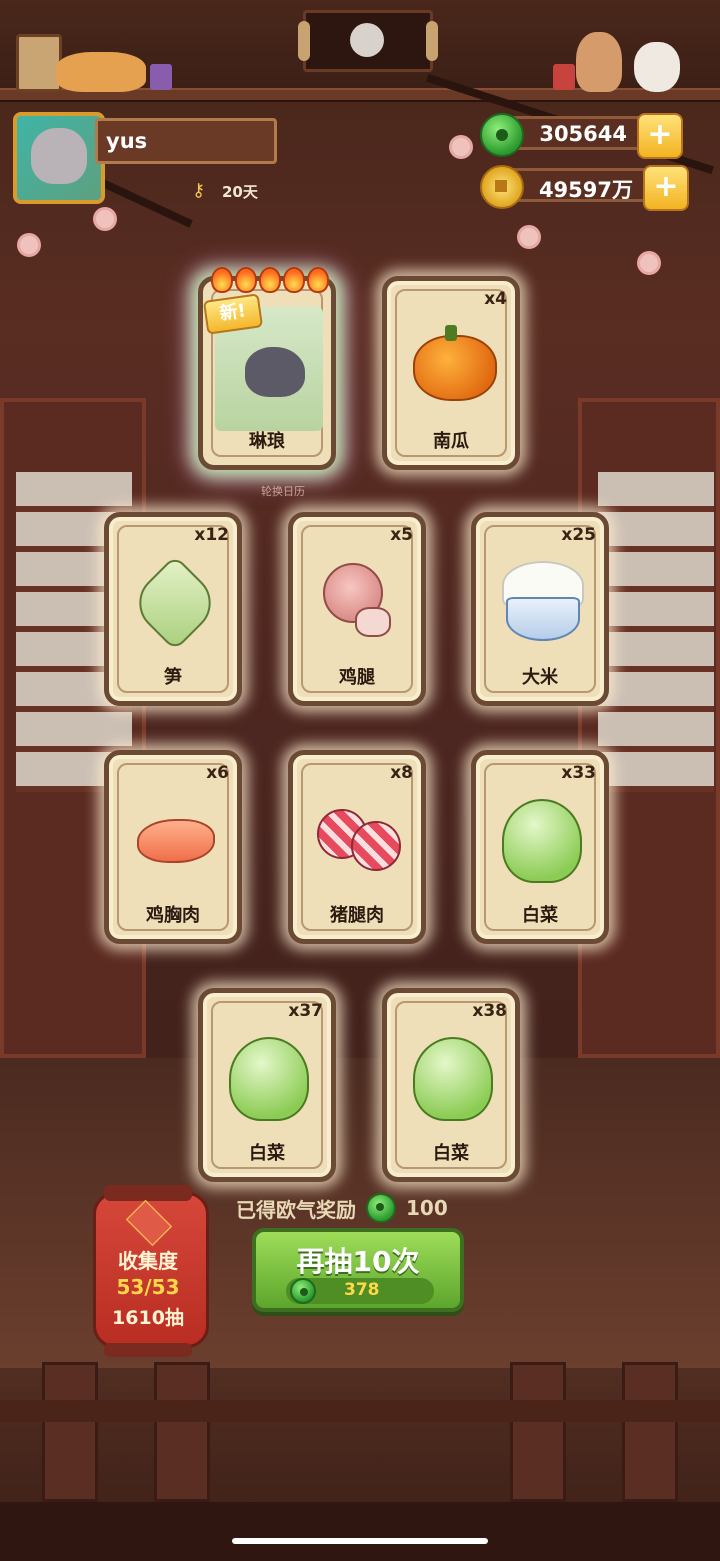 The image size is (720, 1561). I want to click on card-cabbage: x33 白菜, so click(540, 847).